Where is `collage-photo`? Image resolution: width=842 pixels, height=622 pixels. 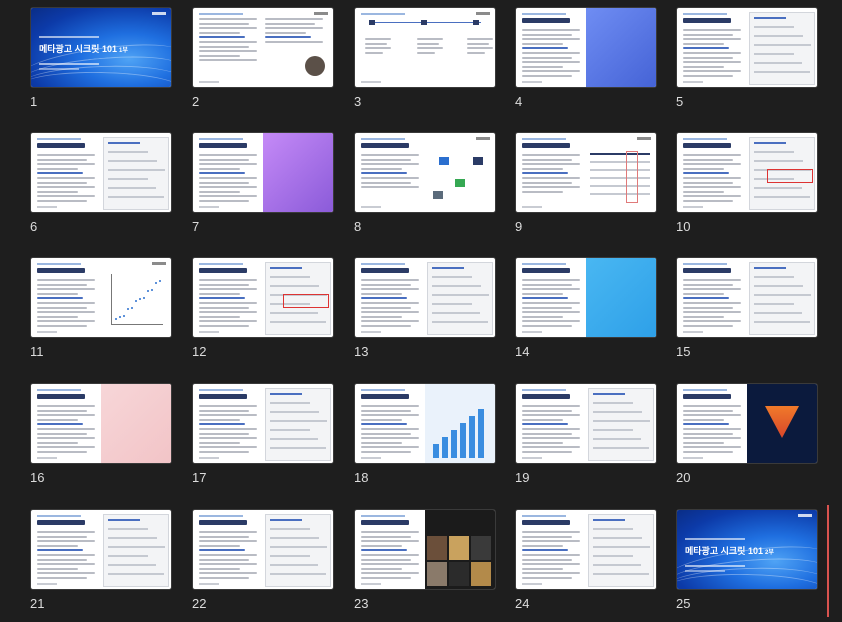
collage-photo is located at coordinates (437, 548).